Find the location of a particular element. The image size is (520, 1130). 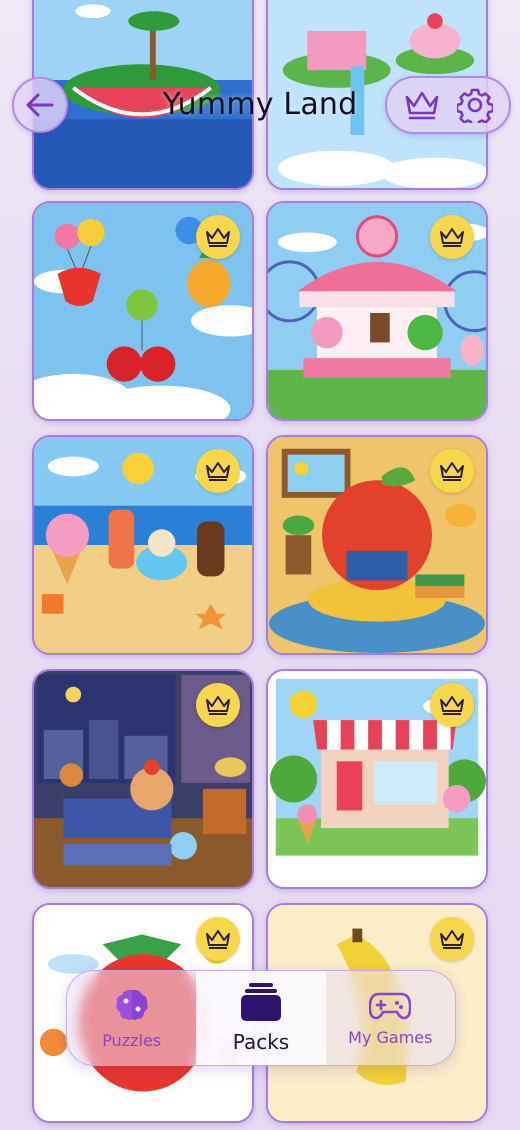

arrow-left-icon is located at coordinates (40, 105).